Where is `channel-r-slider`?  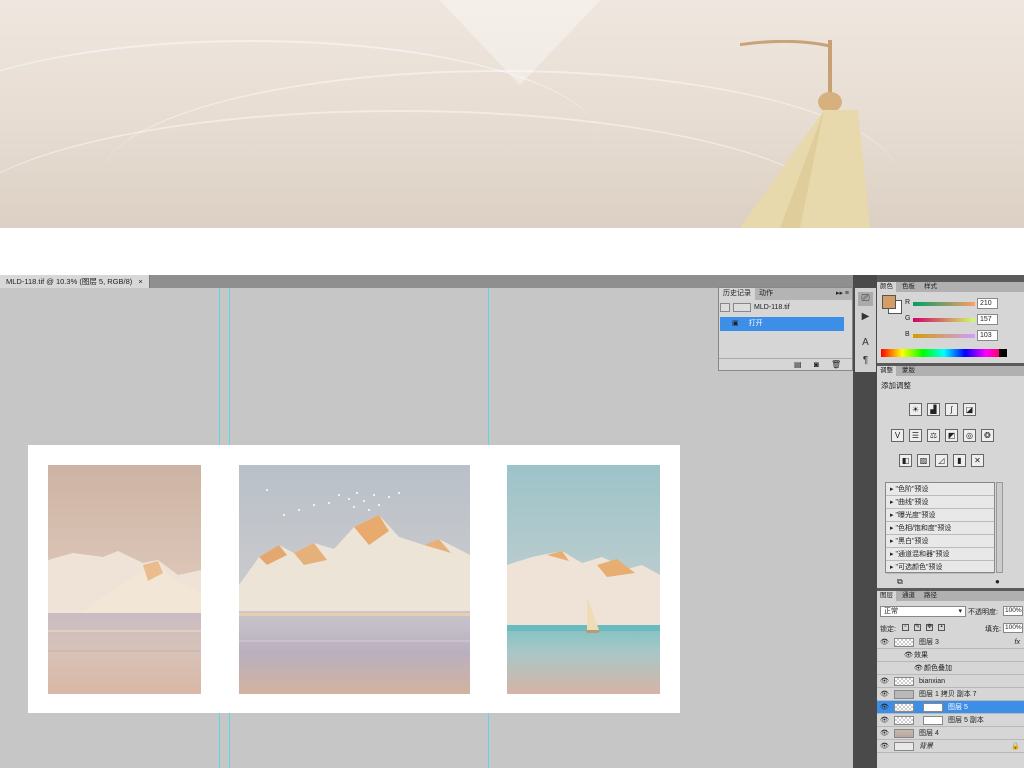 channel-r-slider is located at coordinates (944, 304).